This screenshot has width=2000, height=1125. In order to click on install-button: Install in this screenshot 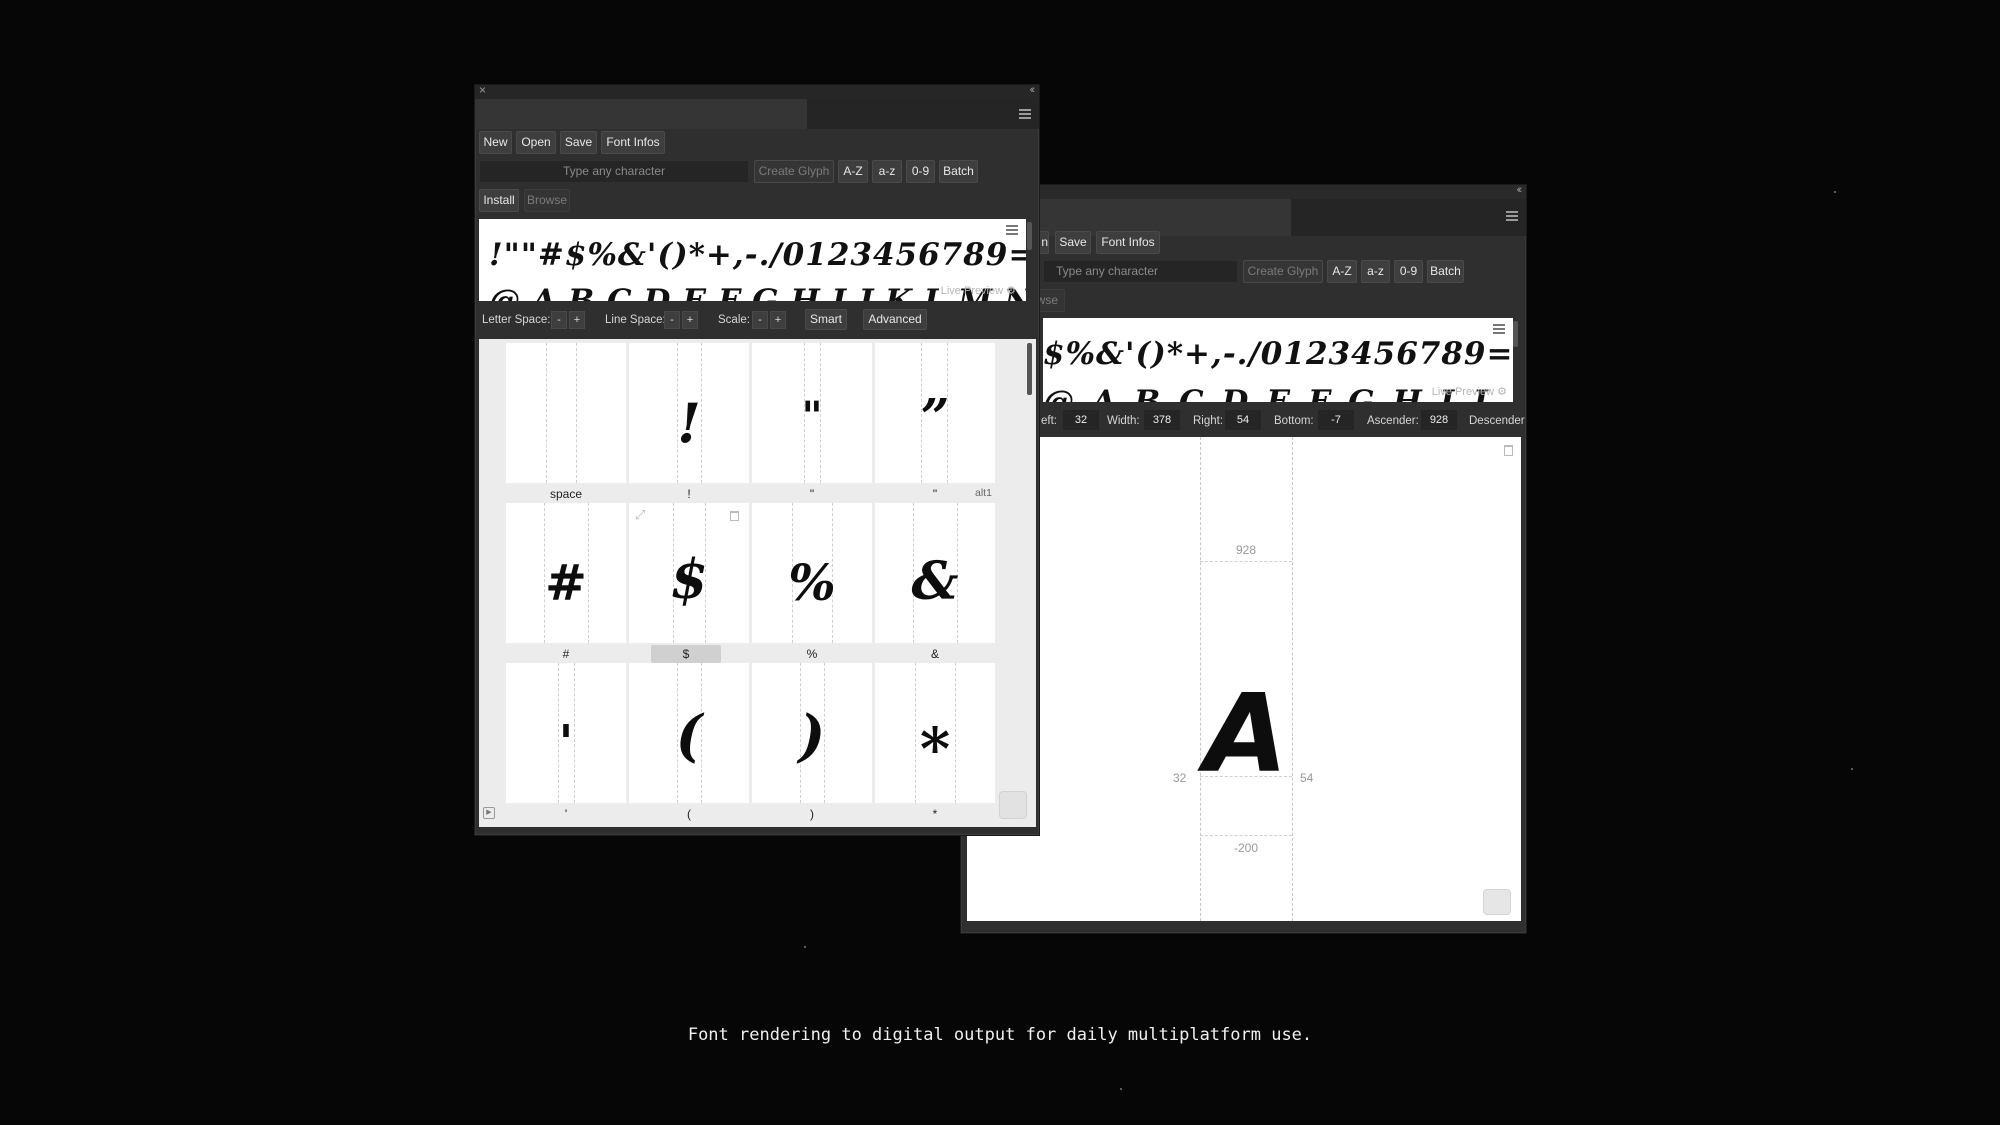, I will do `click(499, 200)`.